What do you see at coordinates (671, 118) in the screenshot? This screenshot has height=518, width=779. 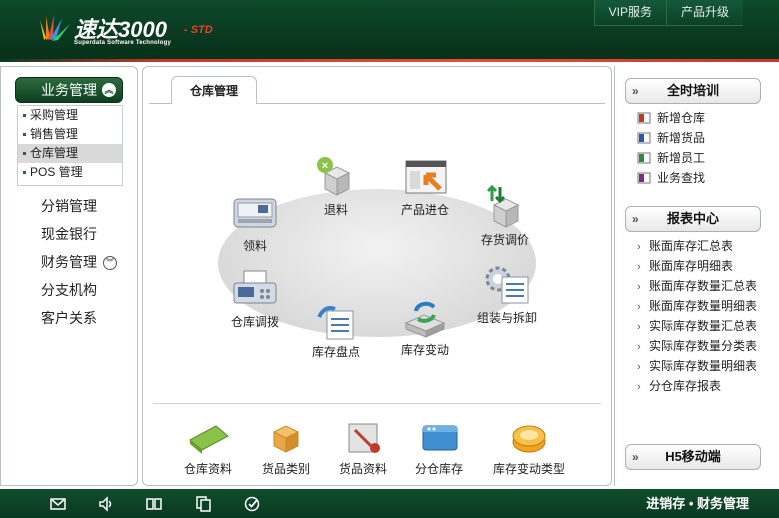 I see `training-item-new-warehouse: 新增仓库` at bounding box center [671, 118].